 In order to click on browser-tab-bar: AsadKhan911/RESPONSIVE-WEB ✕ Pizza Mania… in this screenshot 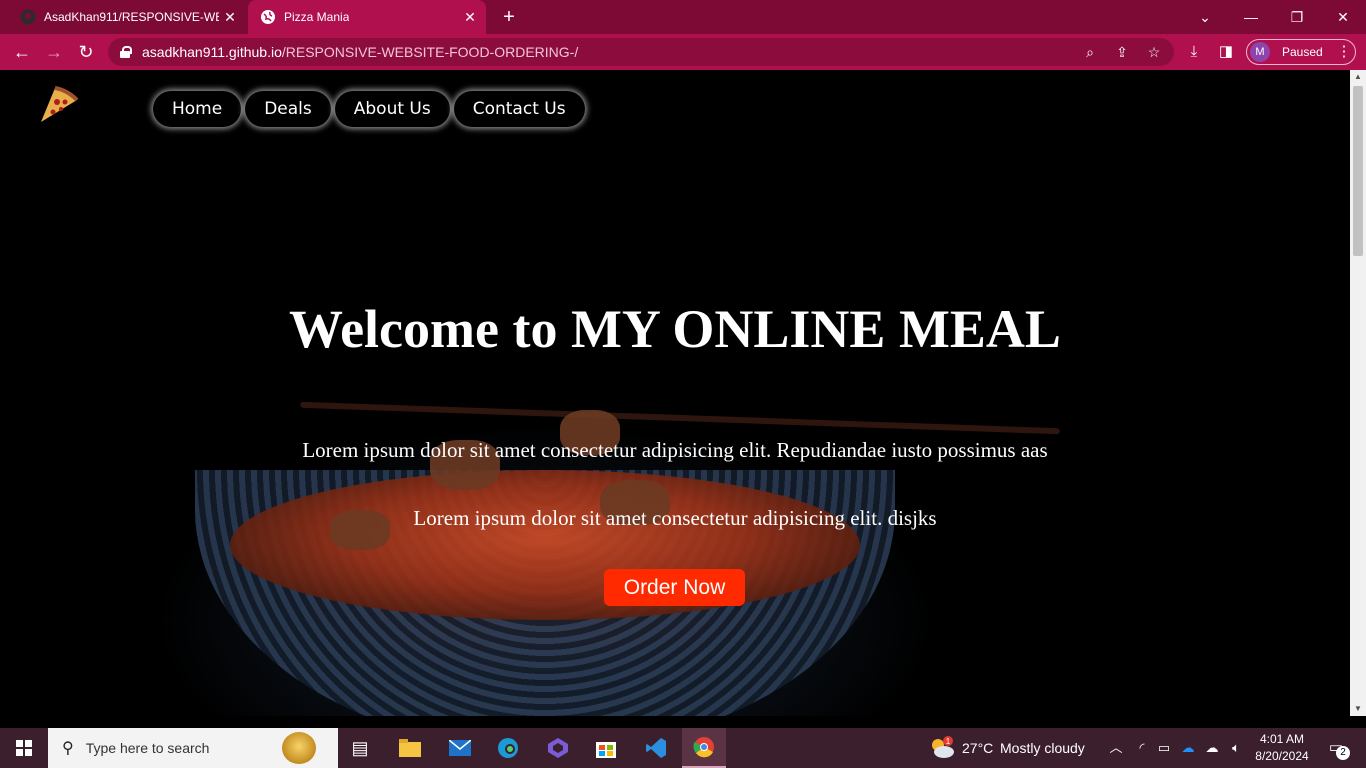, I will do `click(683, 17)`.